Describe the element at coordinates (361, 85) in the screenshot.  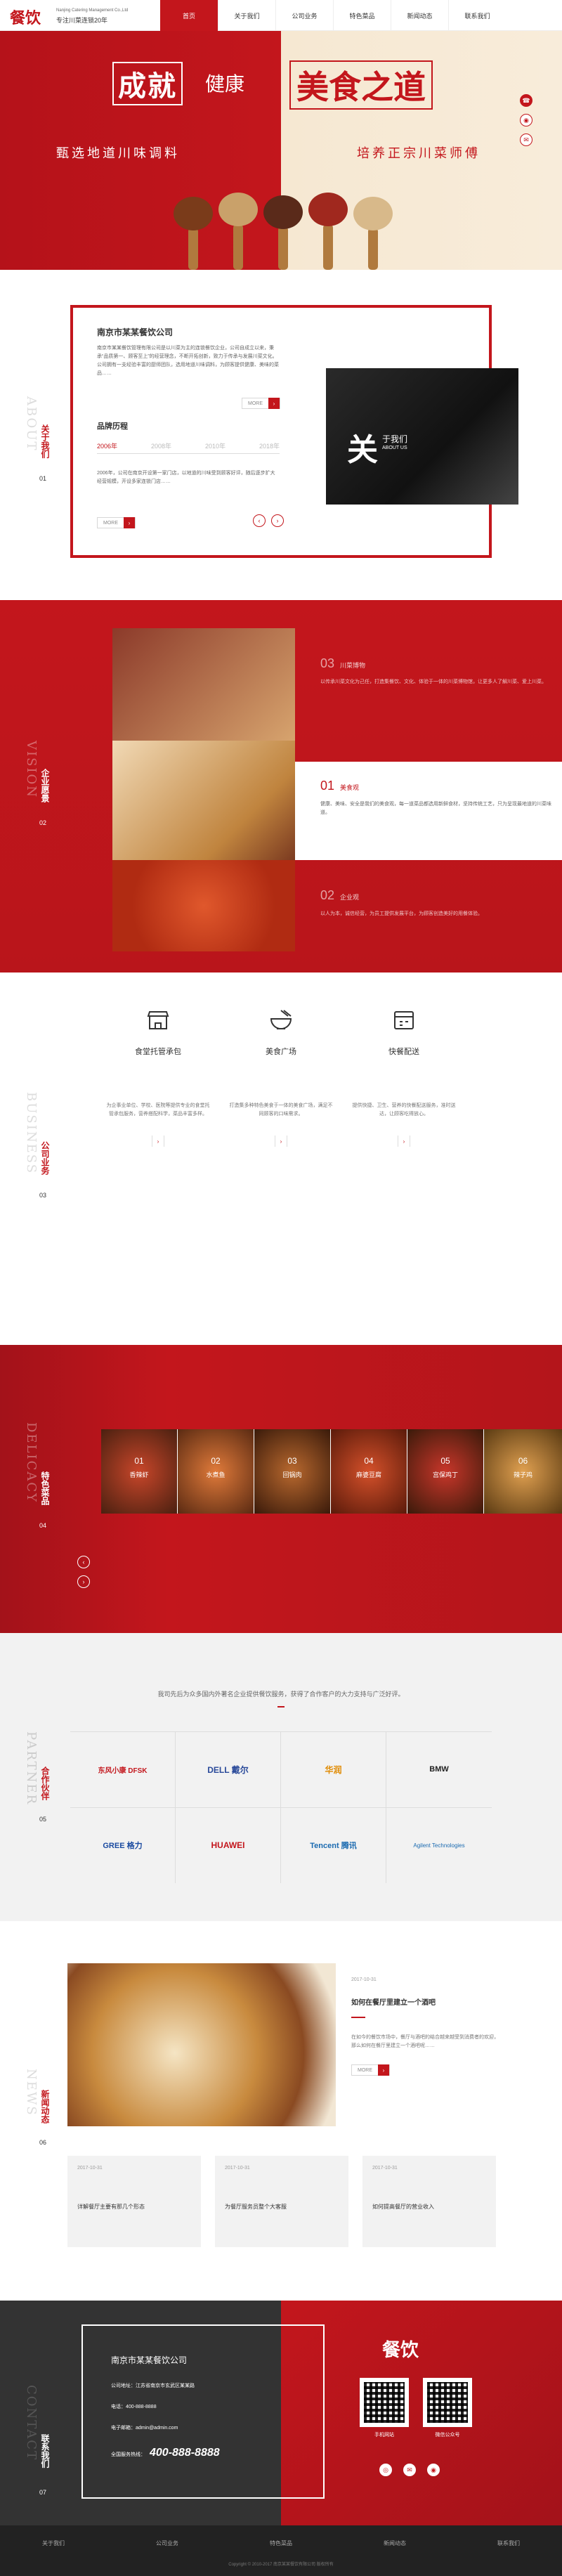
I see `banner-title-c: 美食之道` at that location.